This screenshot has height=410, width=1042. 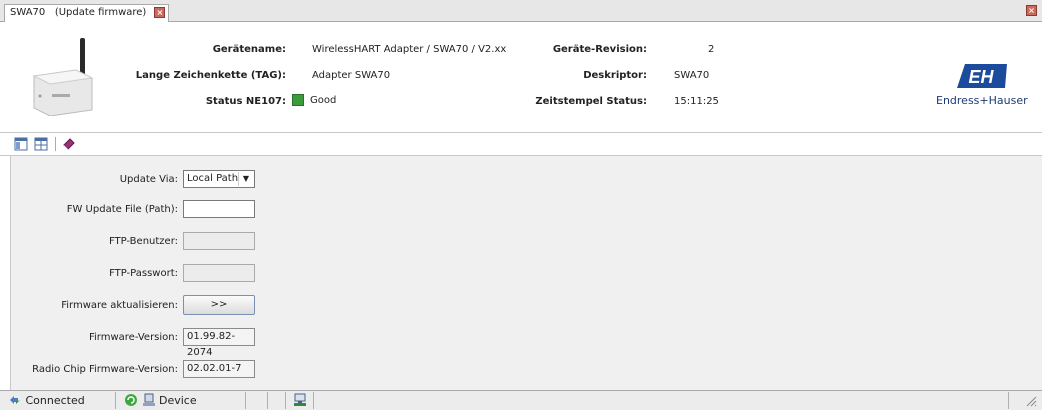 What do you see at coordinates (105, 369) in the screenshot?
I see `radio-fw-label: Radio Chip Firmware-Version:` at bounding box center [105, 369].